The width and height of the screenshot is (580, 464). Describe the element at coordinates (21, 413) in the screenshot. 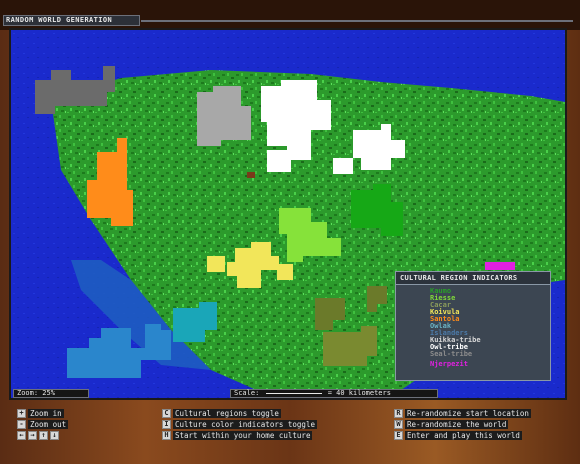

I see `plus-key: +` at that location.